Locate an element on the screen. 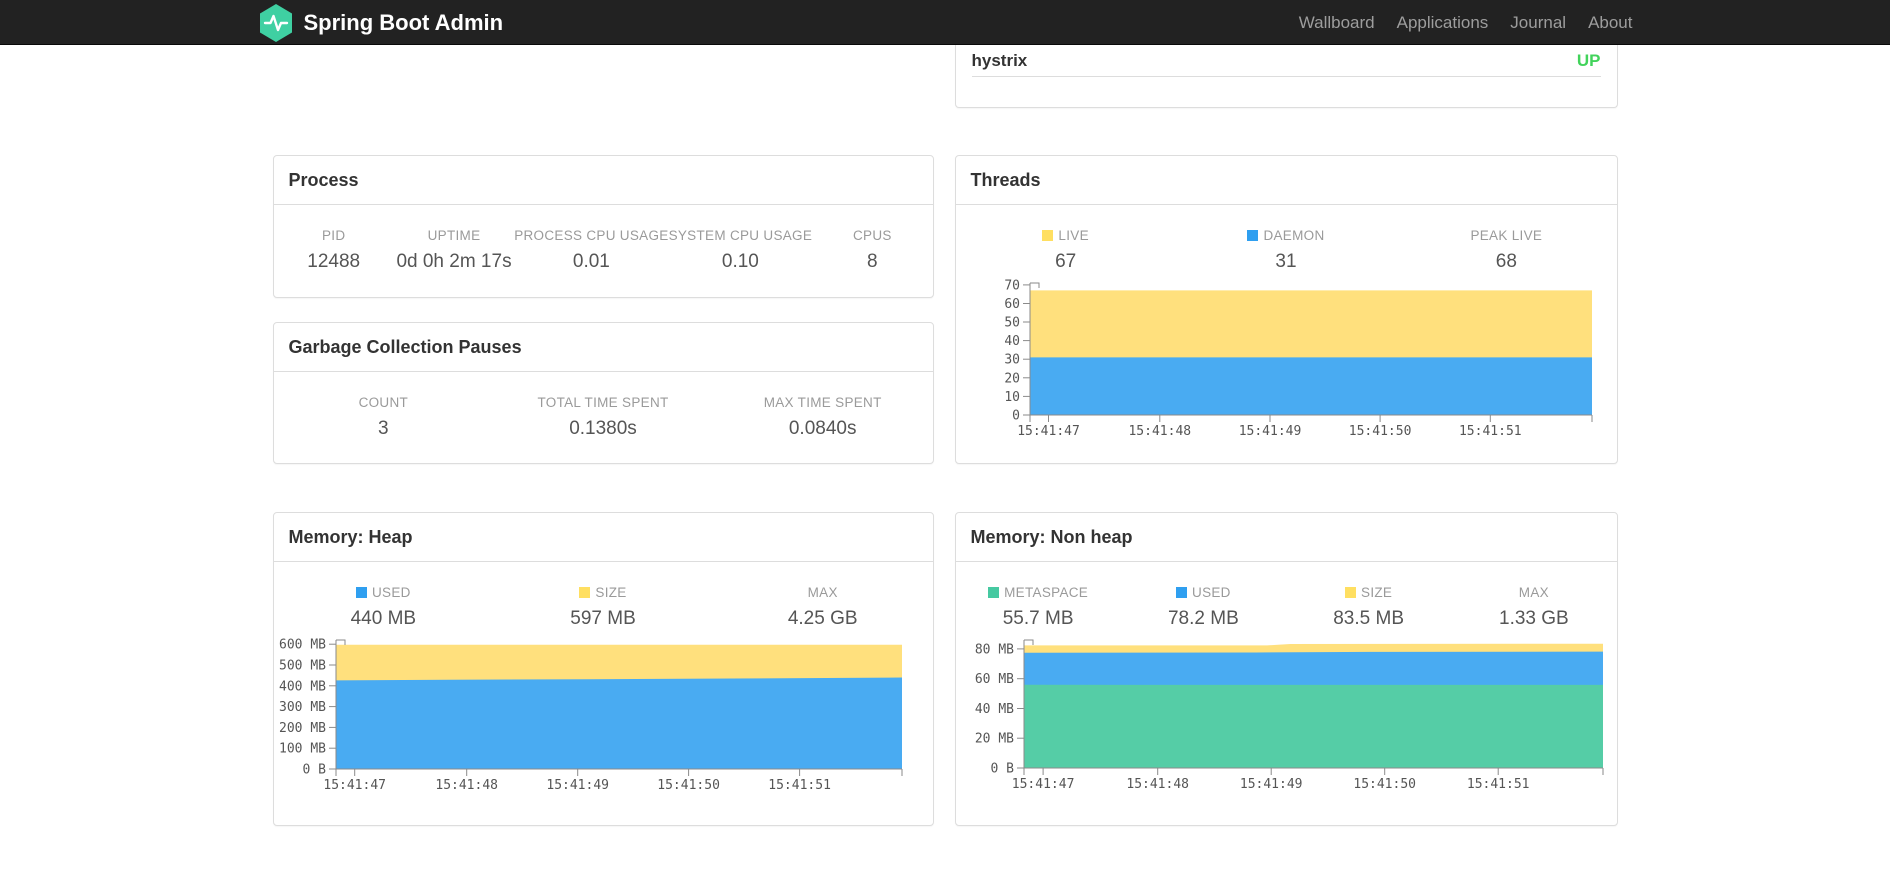 The image size is (1890, 892). app-brand: Spring Boot Admin is located at coordinates (381, 23).